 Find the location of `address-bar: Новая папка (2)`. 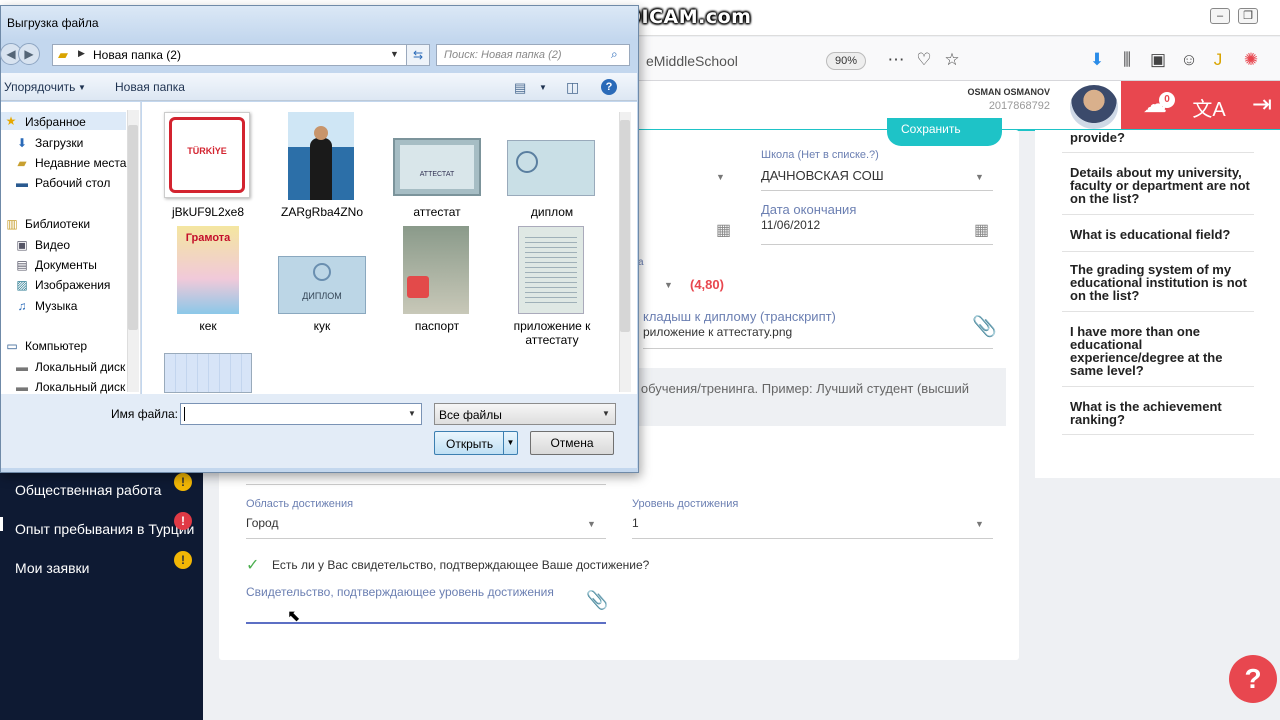

address-bar: Новая папка (2) is located at coordinates (241, 55).